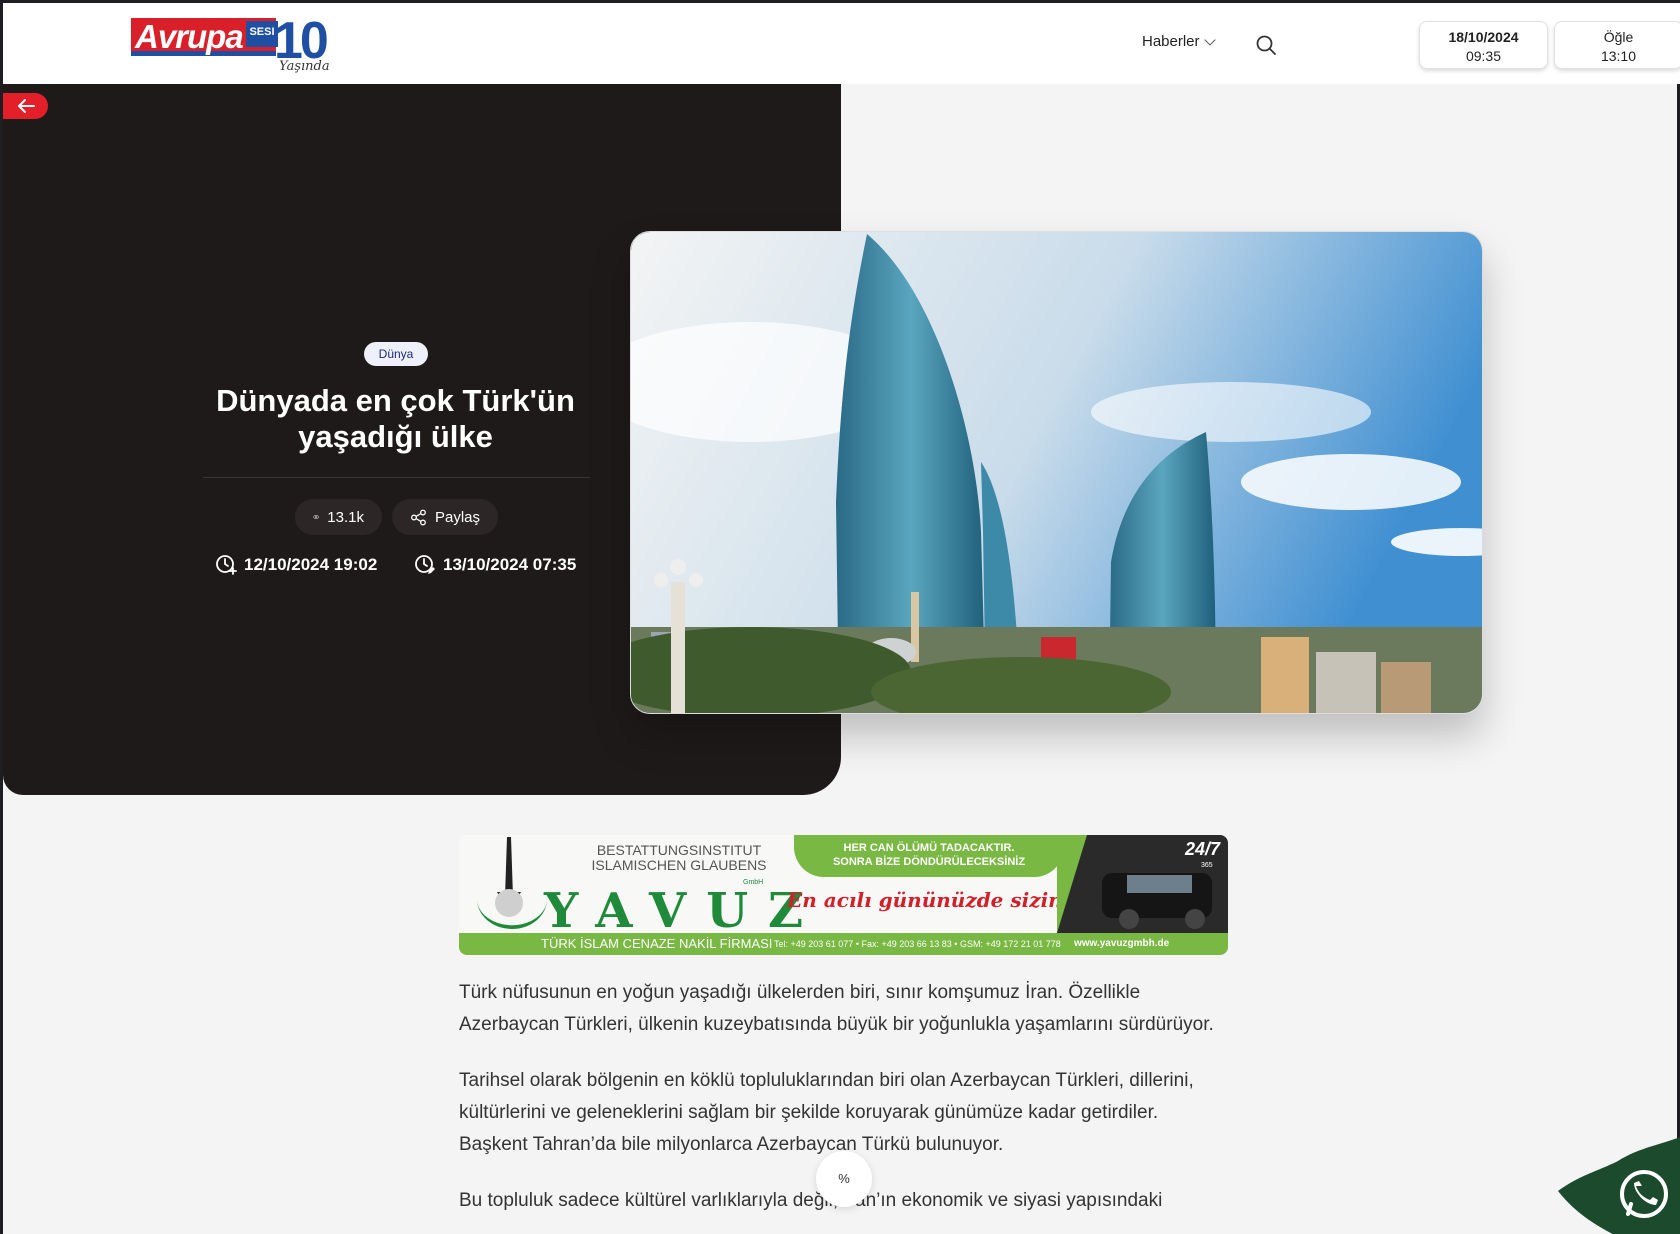 The width and height of the screenshot is (1680, 1234). What do you see at coordinates (929, 848) in the screenshot?
I see `ad-quote-line1: HER CAN ÖLÜMÜ TADACAKTIR.` at bounding box center [929, 848].